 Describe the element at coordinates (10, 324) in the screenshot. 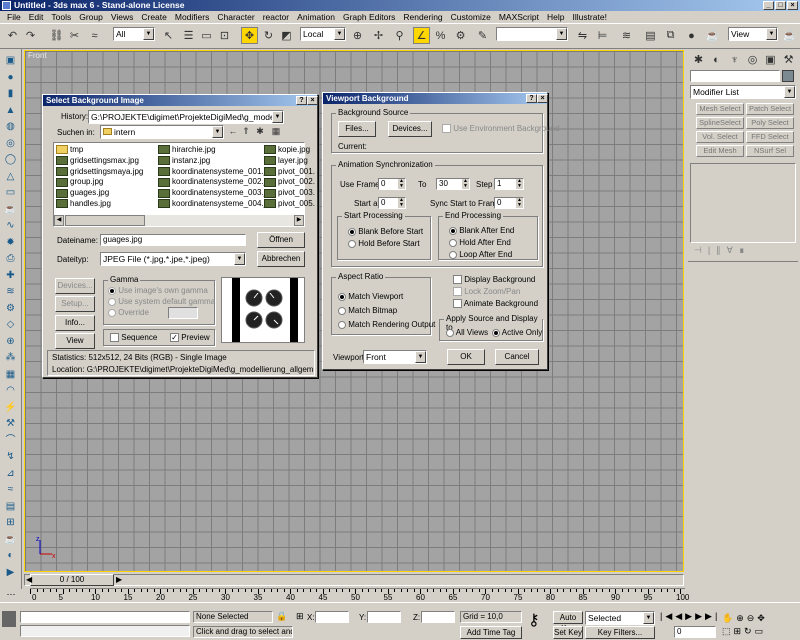

I see `shape-icon: ◇` at that location.